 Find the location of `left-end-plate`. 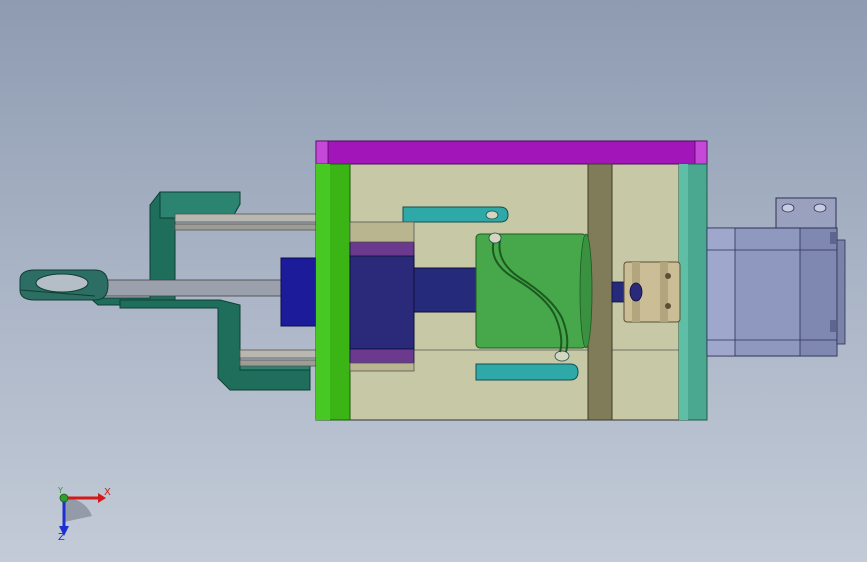

left-end-plate is located at coordinates (333, 292).